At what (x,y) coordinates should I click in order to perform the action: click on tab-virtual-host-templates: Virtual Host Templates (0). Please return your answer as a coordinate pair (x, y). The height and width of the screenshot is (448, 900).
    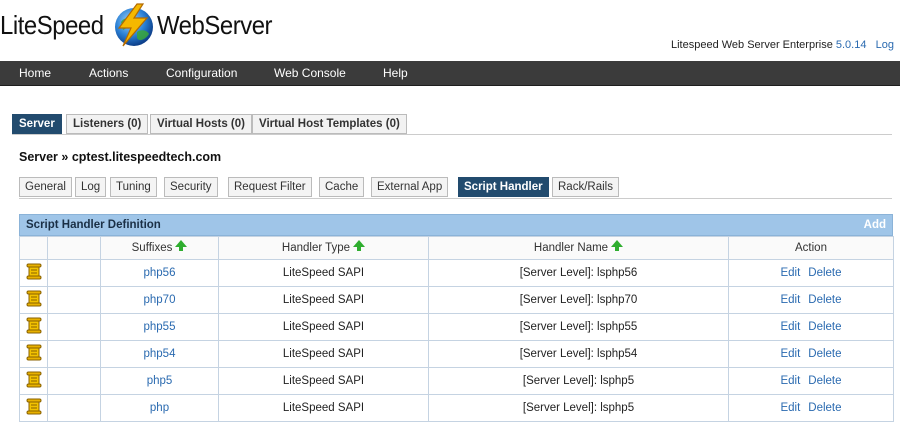
    Looking at the image, I should click on (329, 124).